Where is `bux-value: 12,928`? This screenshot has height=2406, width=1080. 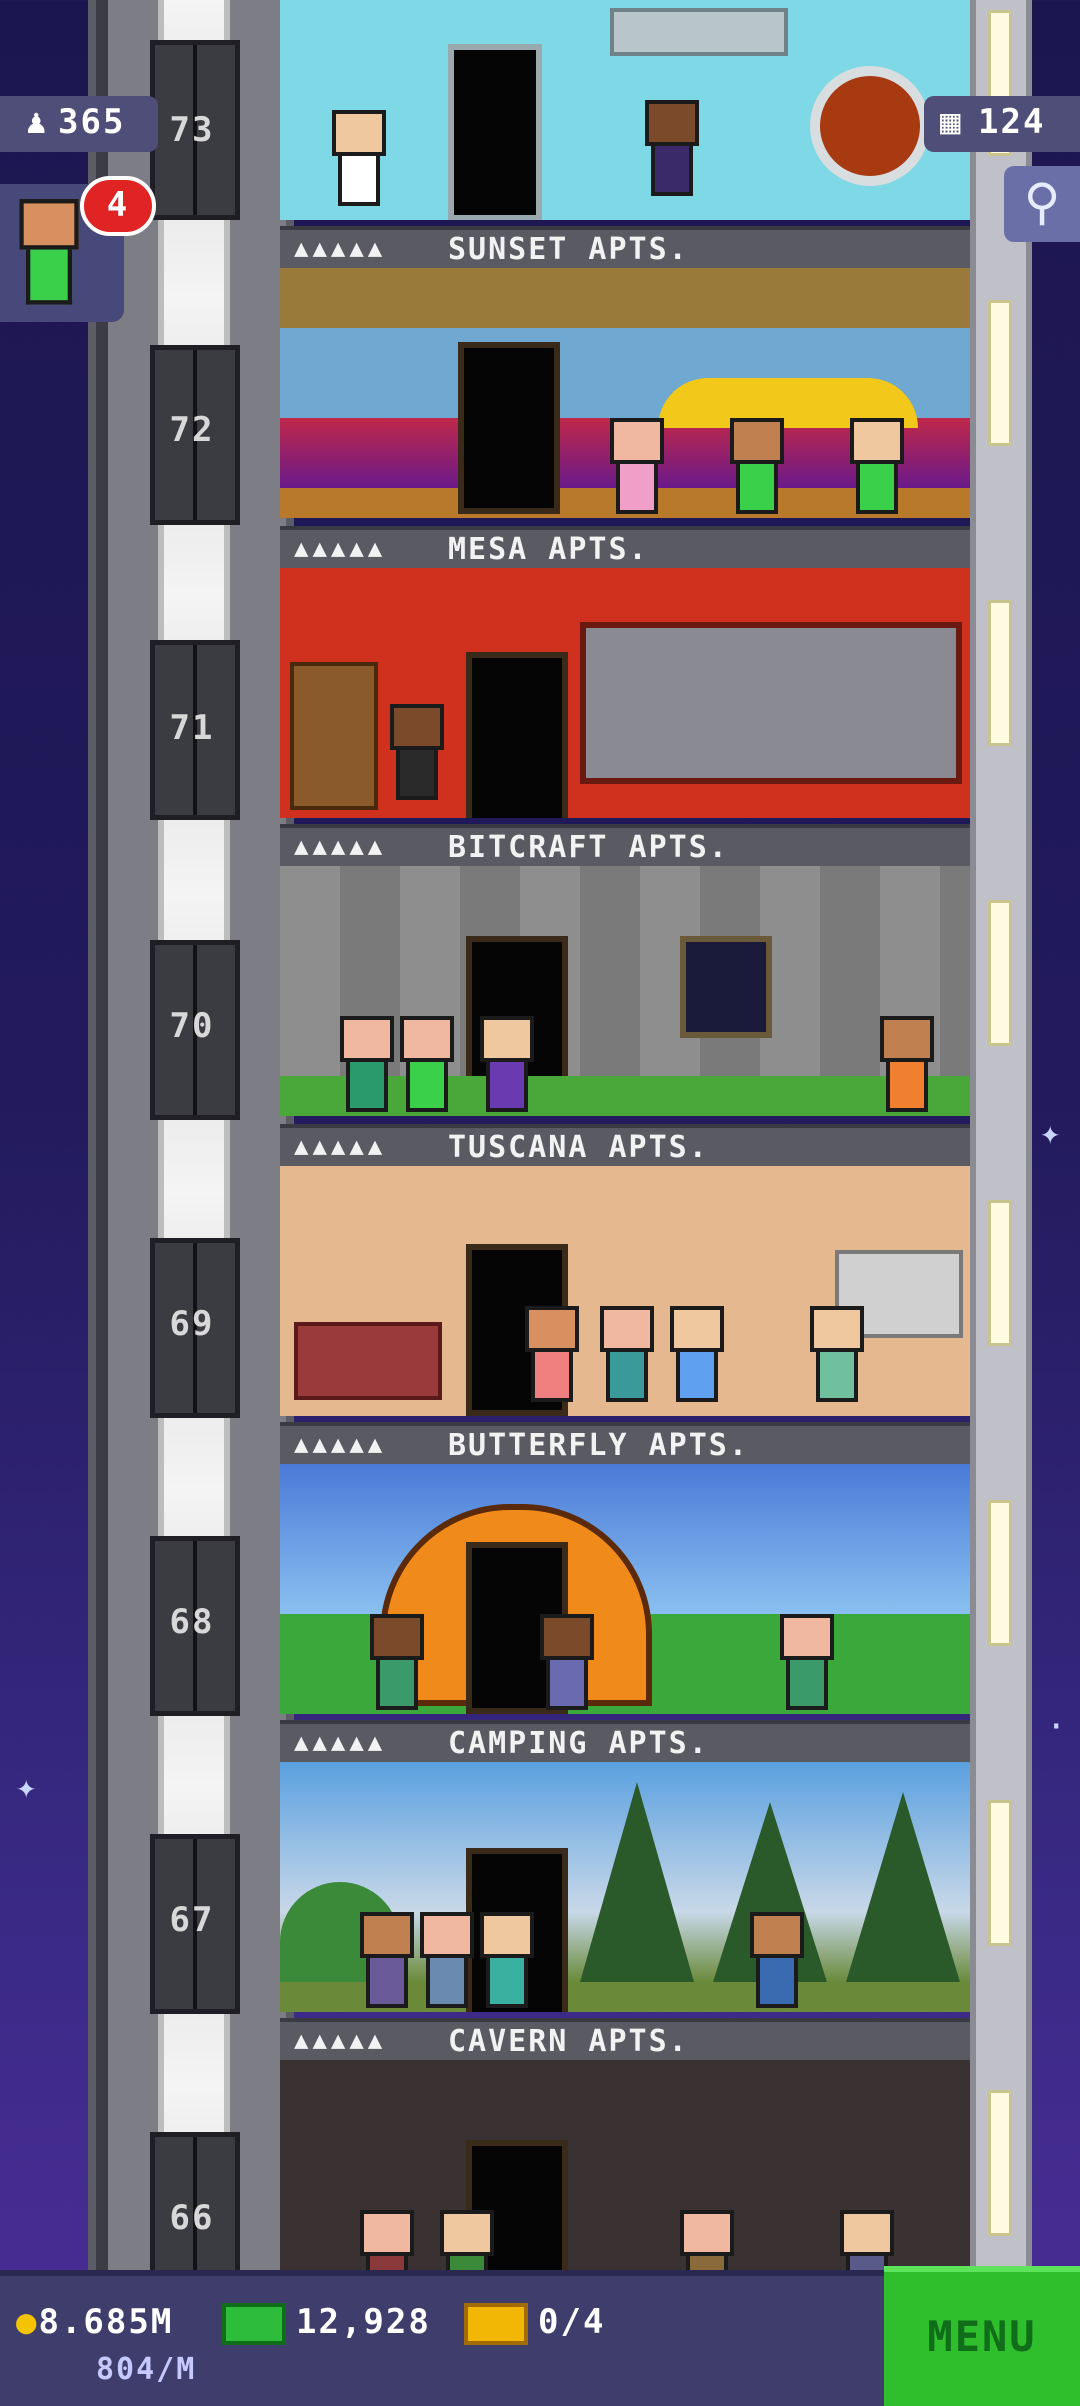 bux-value: 12,928 is located at coordinates (363, 2322).